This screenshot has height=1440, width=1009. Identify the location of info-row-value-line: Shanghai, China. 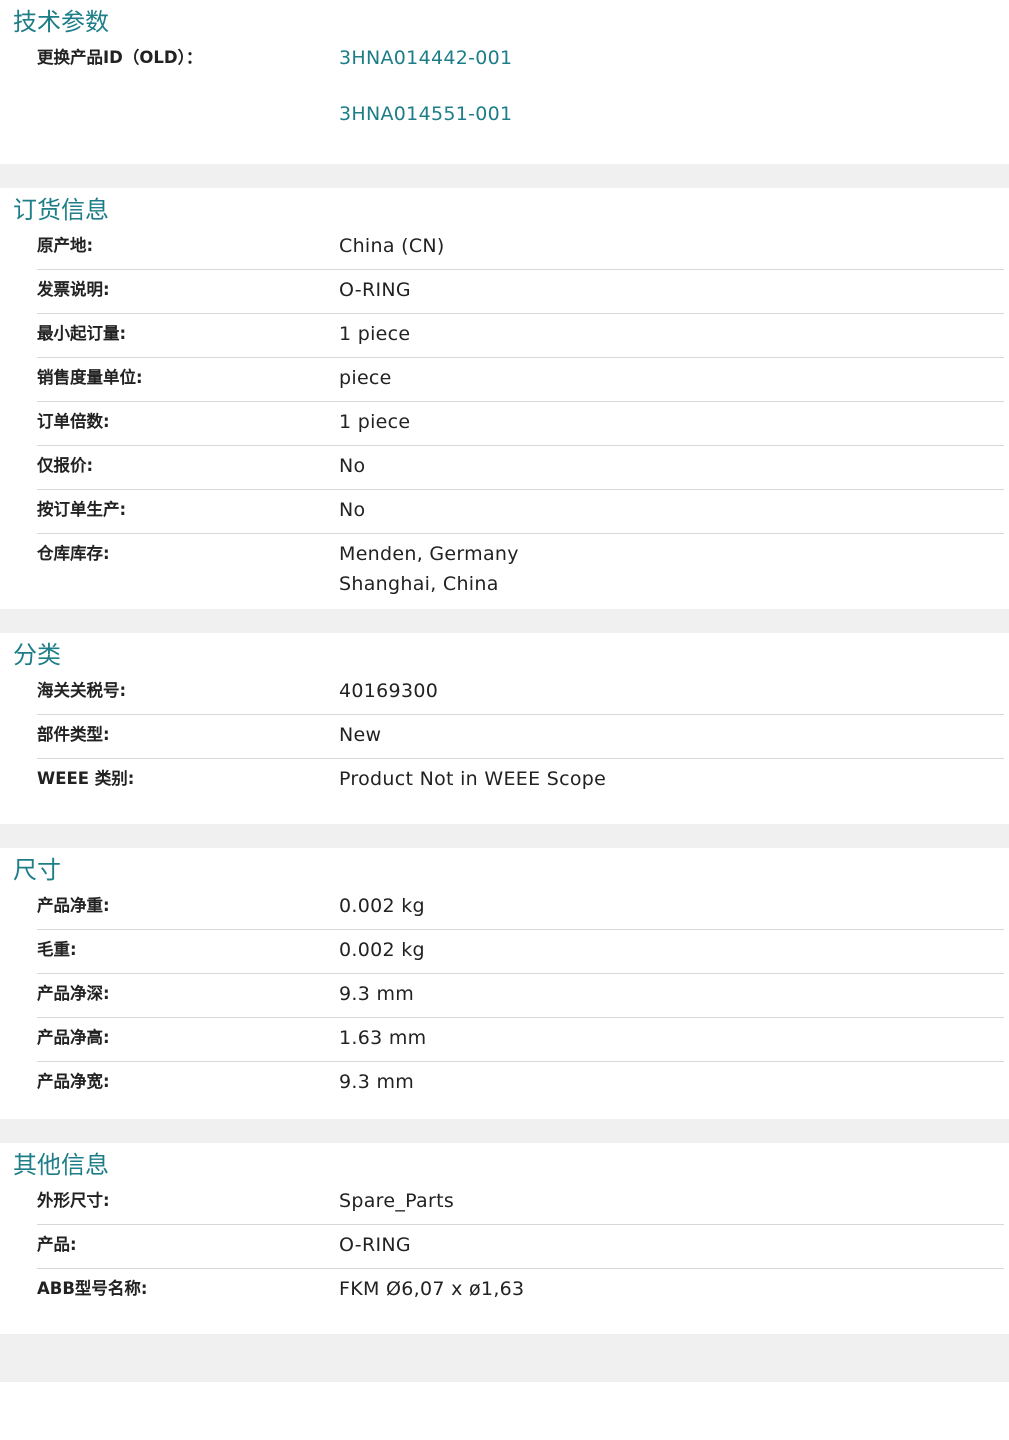
(419, 584).